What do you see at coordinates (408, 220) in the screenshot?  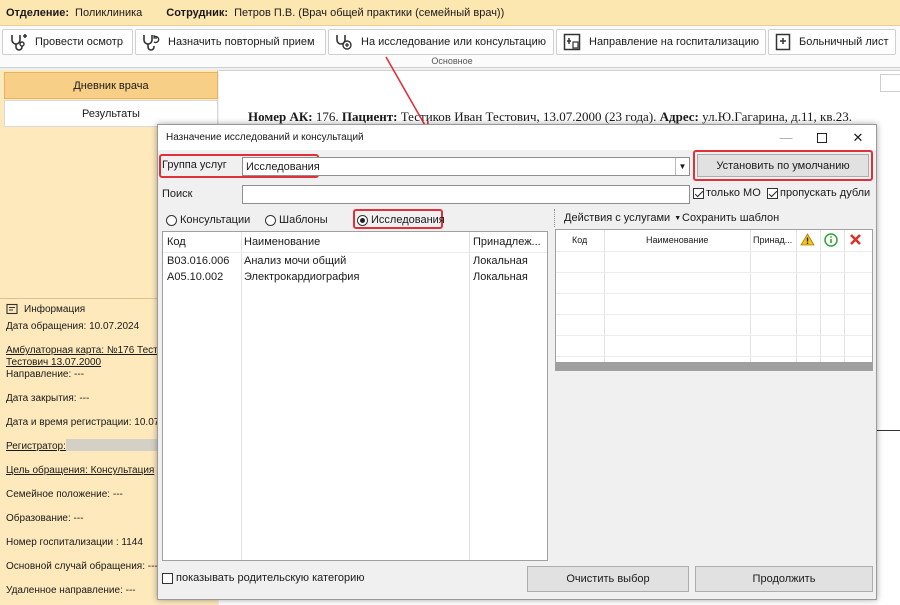 I see `radio-research-label: Исследования` at bounding box center [408, 220].